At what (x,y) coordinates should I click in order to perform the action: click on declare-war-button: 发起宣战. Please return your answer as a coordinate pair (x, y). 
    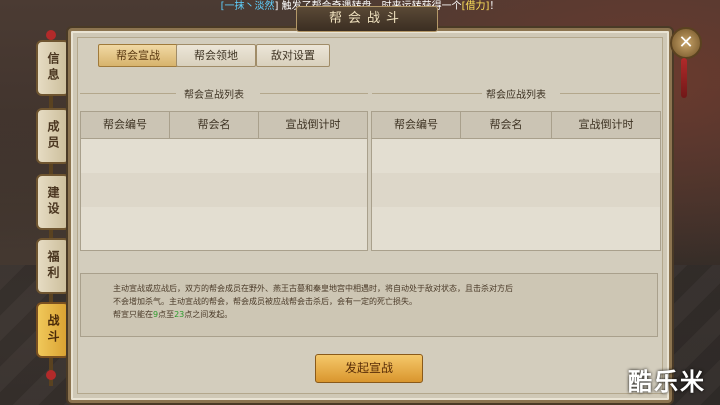
    Looking at the image, I should click on (369, 368).